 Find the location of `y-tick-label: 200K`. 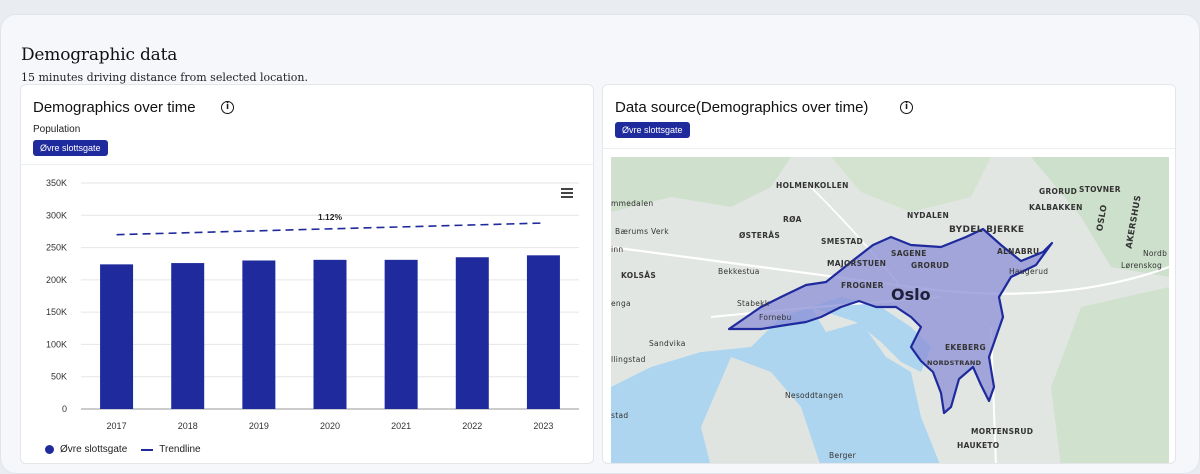

y-tick-label: 200K is located at coordinates (56, 280).